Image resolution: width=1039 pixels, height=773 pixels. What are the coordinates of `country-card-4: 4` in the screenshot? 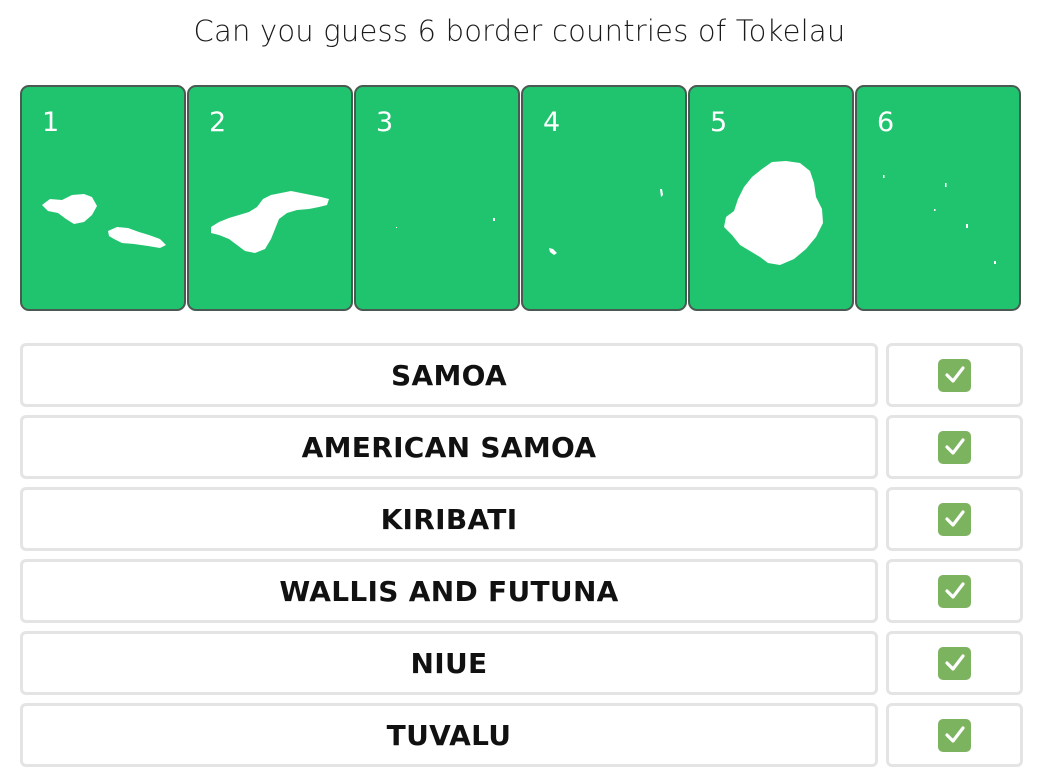 It's located at (604, 198).